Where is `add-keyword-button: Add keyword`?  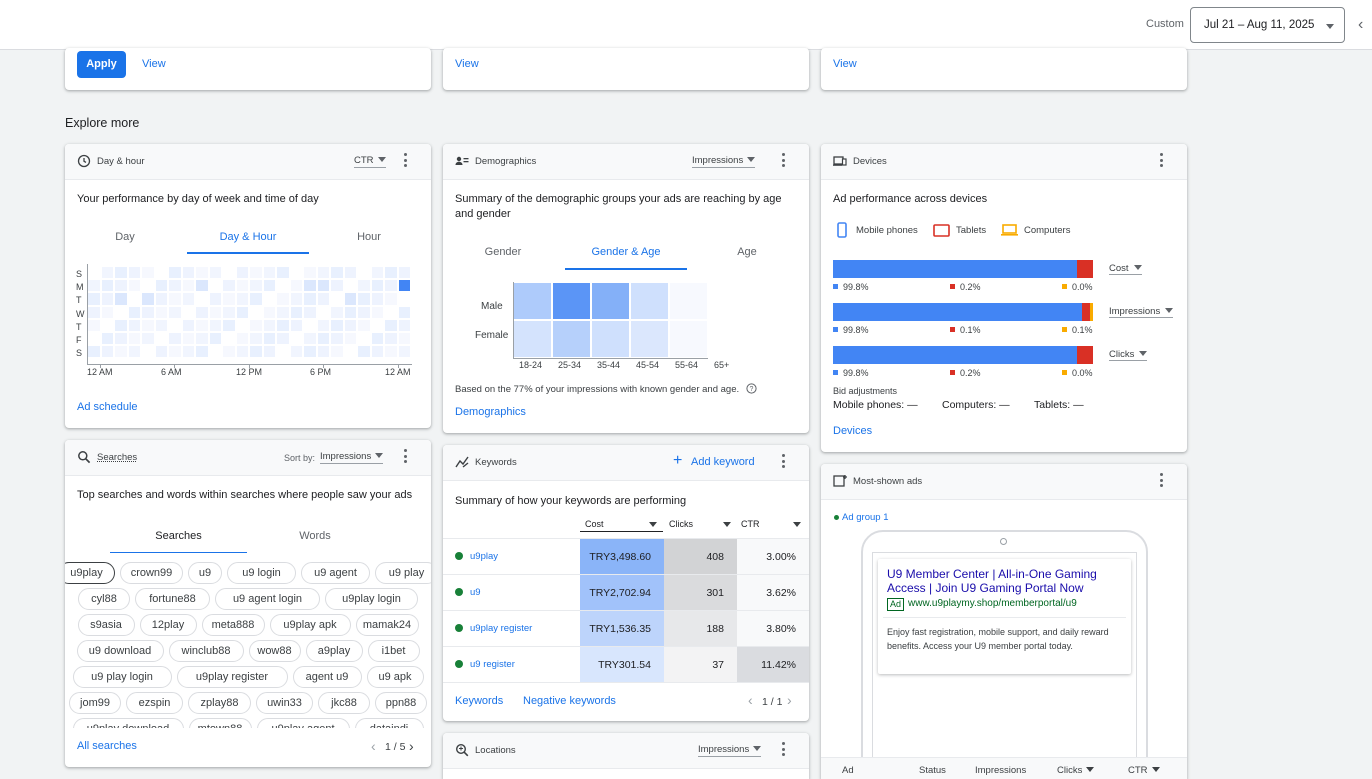
add-keyword-button: Add keyword is located at coordinates (723, 462).